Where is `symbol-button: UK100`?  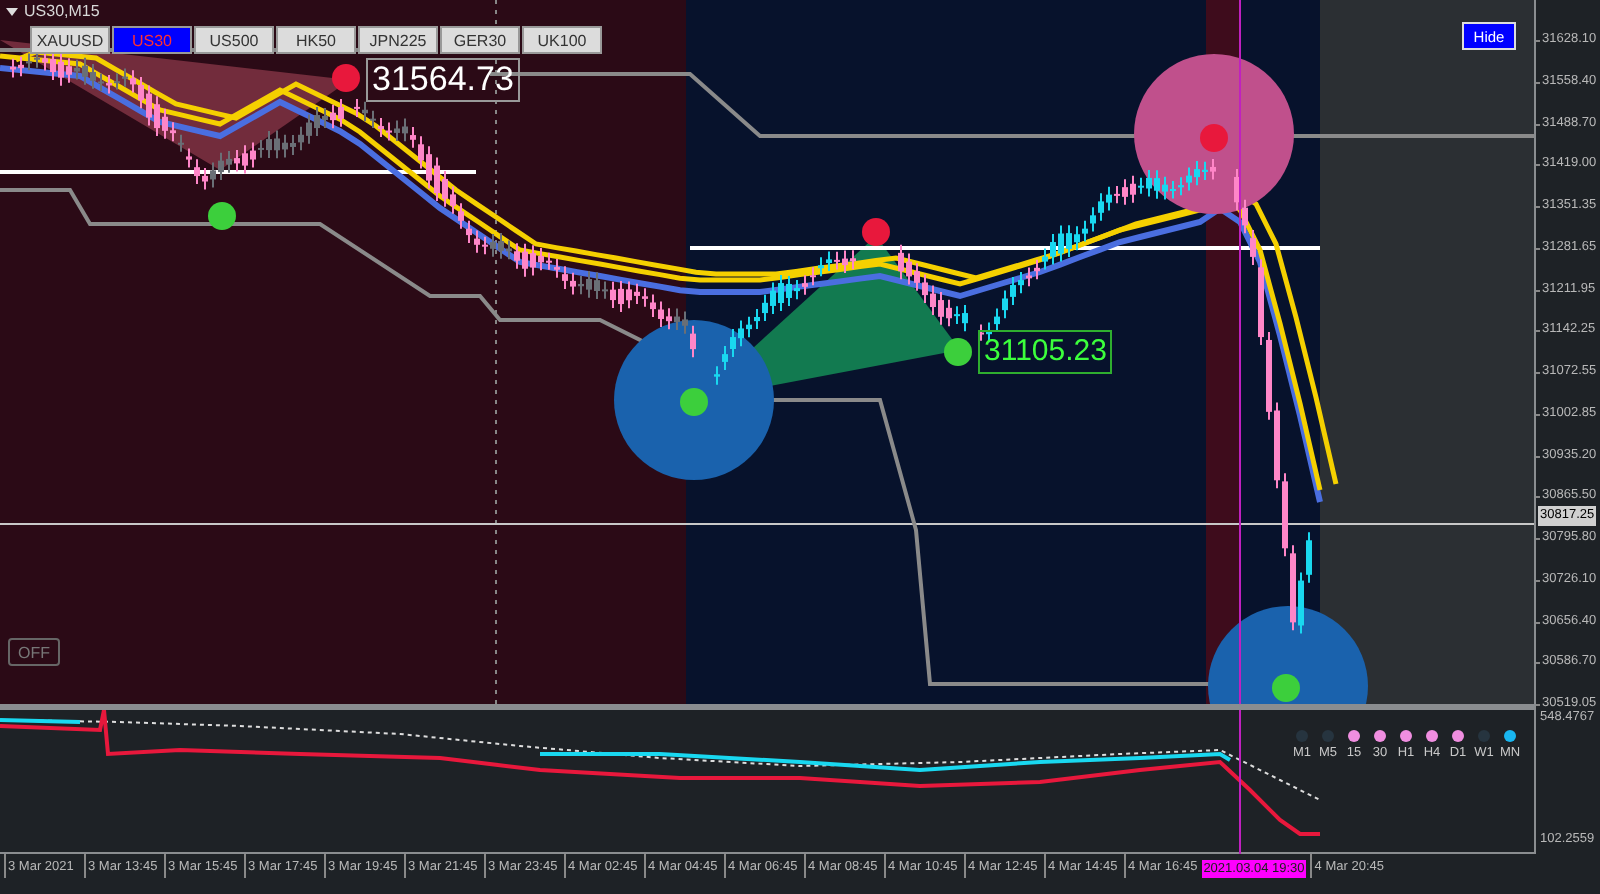
symbol-button: UK100 is located at coordinates (562, 40).